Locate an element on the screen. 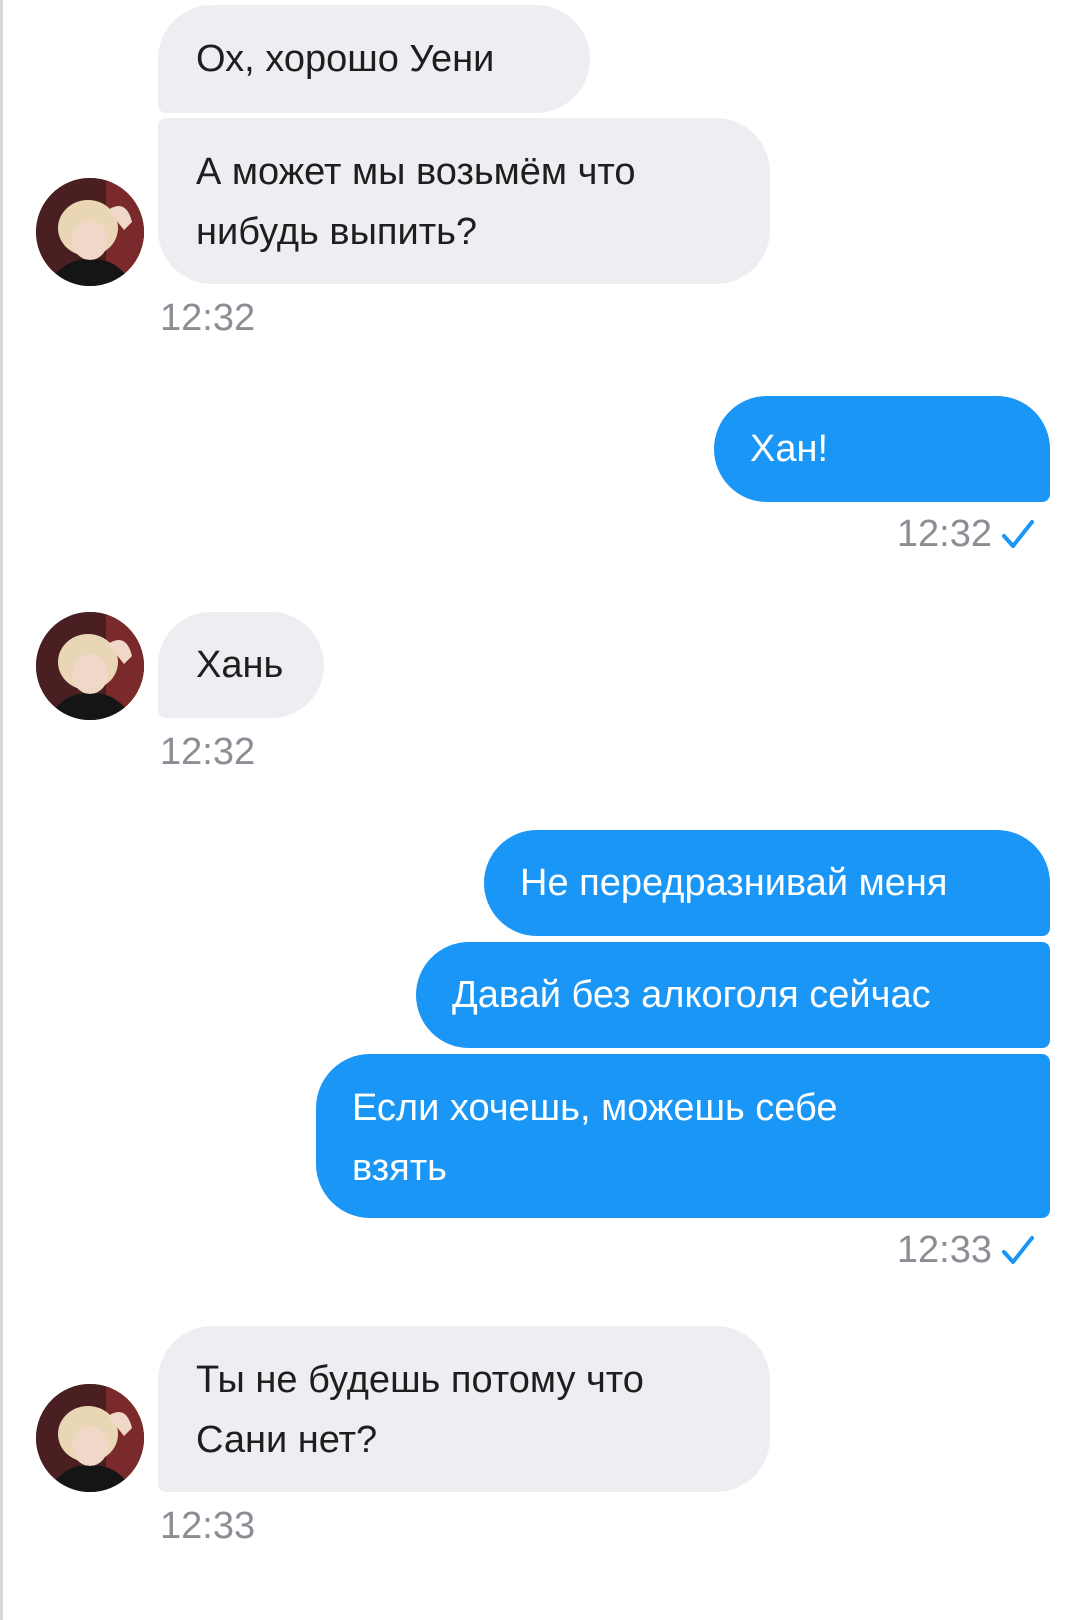 The width and height of the screenshot is (1080, 1620). message-text: А может мы возьмём что нибудь выпить? is located at coordinates (416, 202).